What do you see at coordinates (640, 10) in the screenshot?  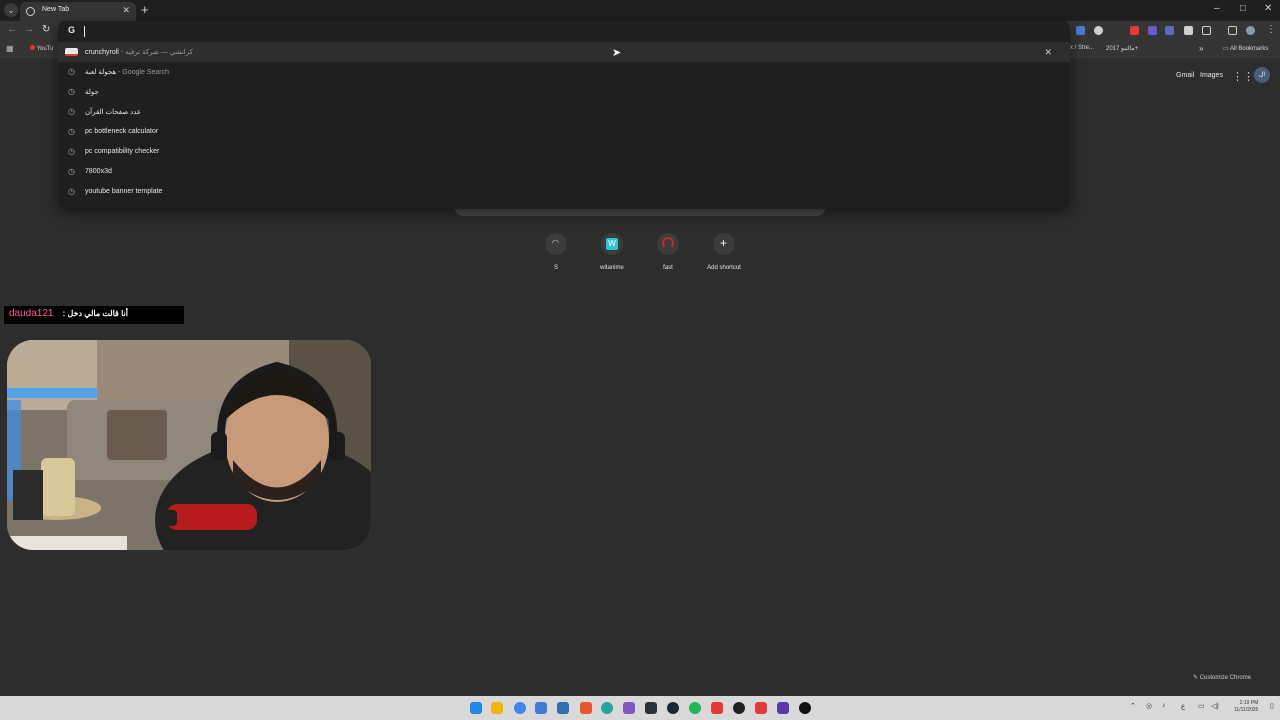 I see `tab-bar: ⌄ New Tab ✕ + – □ ✕` at bounding box center [640, 10].